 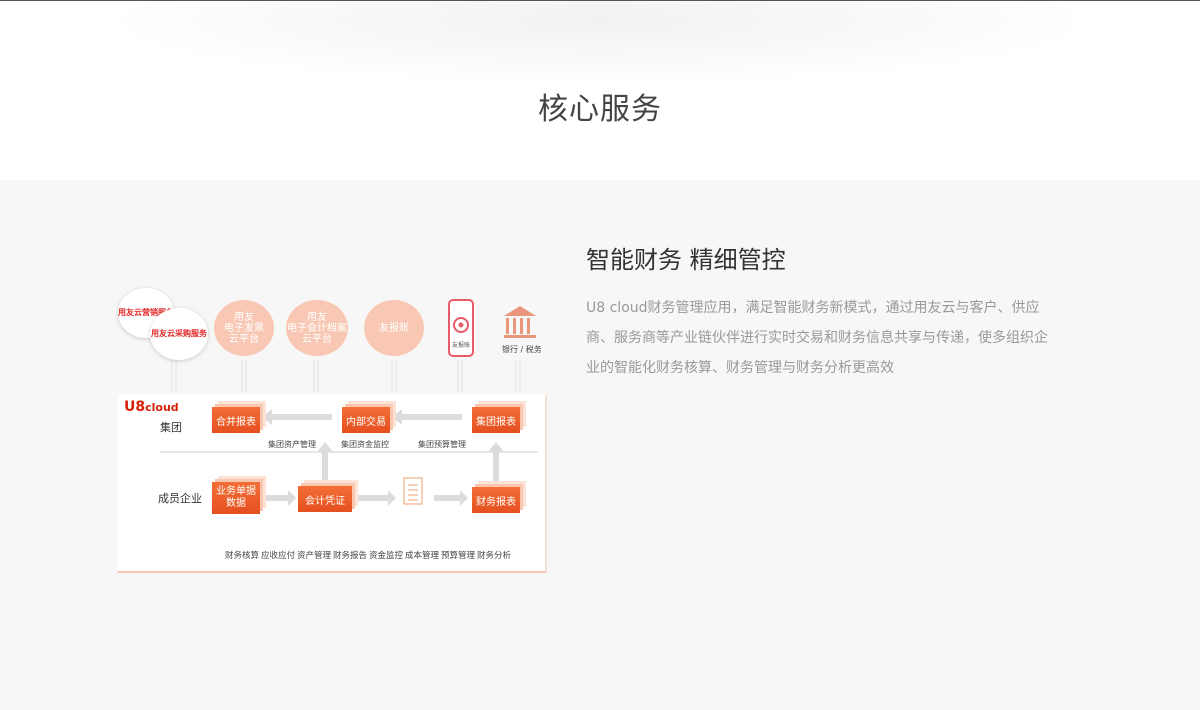 I want to click on node-group-report: 集团报表, so click(x=496, y=420).